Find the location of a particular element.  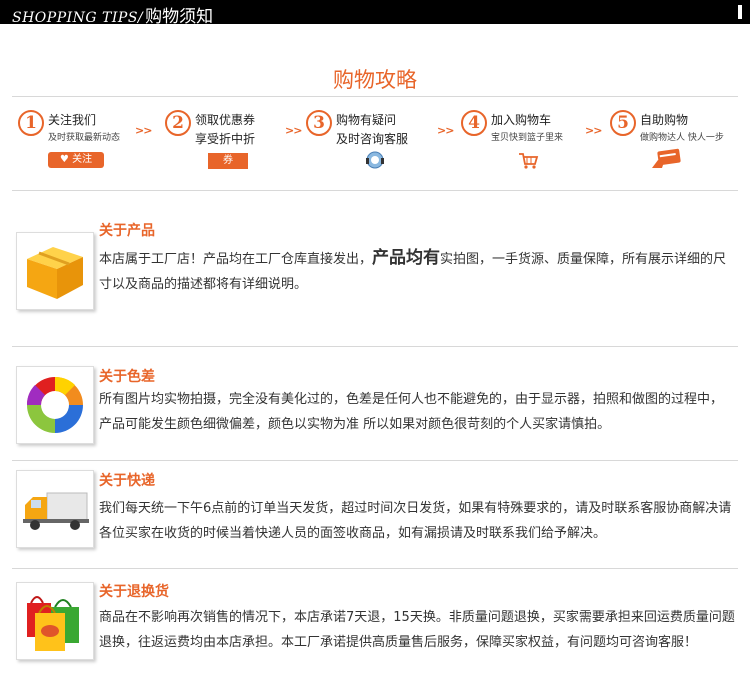

step-title: 购物有疑问 is located at coordinates (366, 120).